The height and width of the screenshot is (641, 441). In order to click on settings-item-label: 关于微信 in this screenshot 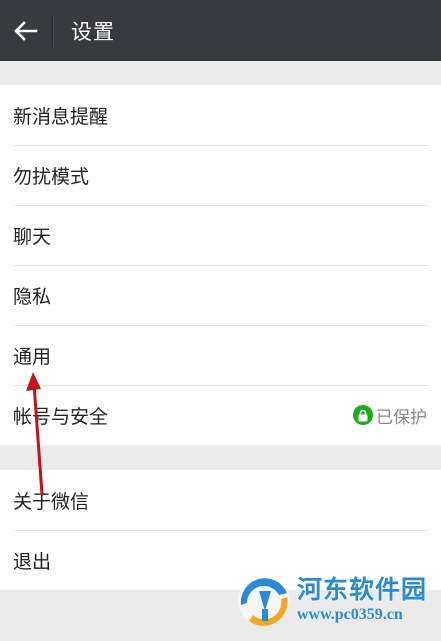, I will do `click(51, 501)`.